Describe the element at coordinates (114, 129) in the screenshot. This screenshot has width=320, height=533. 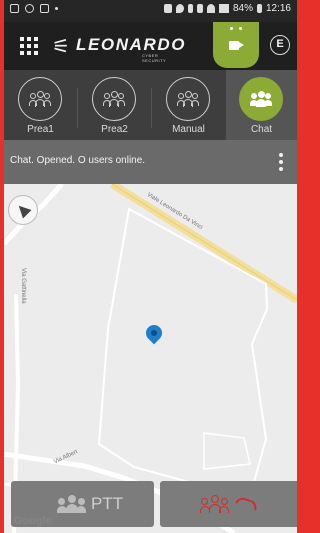
I see `tab-label: Prea2` at that location.